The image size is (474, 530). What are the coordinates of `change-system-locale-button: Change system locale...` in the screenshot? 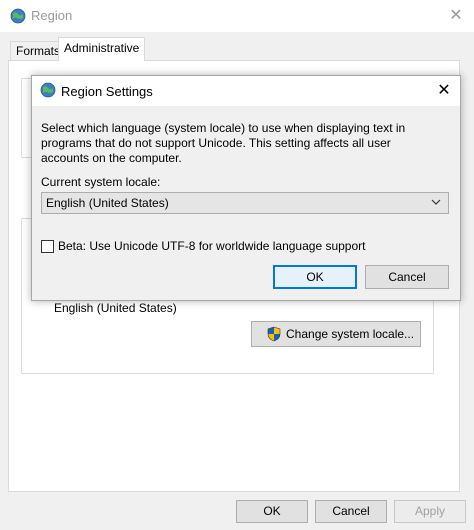 It's located at (336, 334).